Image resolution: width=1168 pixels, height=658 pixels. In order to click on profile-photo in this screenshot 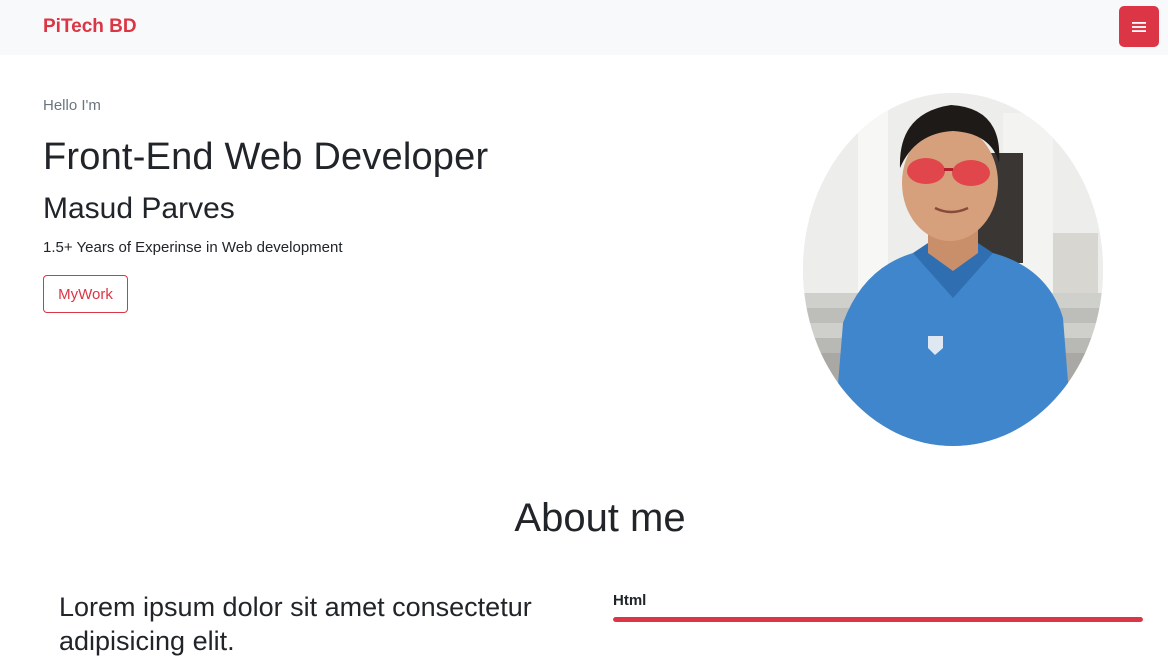, I will do `click(953, 269)`.